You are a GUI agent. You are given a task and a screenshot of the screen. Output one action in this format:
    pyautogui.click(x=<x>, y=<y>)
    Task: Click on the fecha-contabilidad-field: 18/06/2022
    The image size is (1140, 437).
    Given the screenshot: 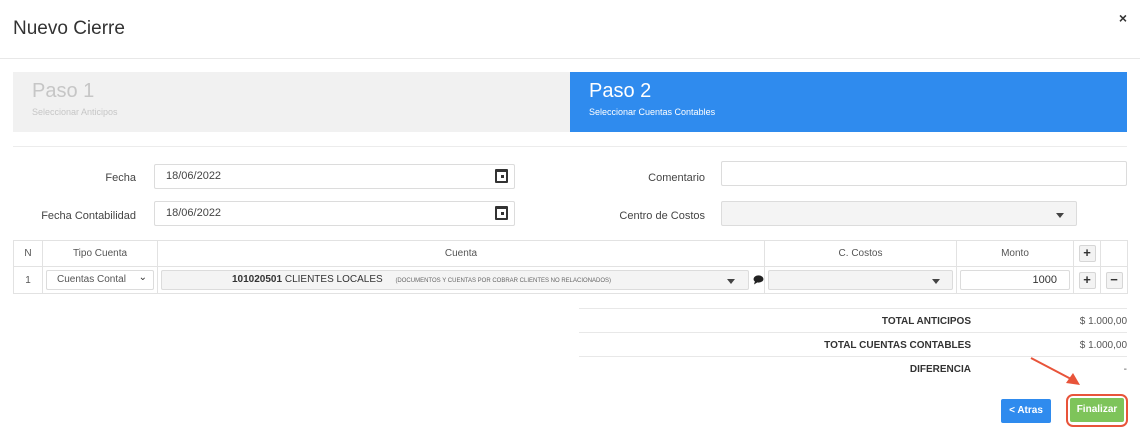 What is the action you would take?
    pyautogui.click(x=334, y=213)
    